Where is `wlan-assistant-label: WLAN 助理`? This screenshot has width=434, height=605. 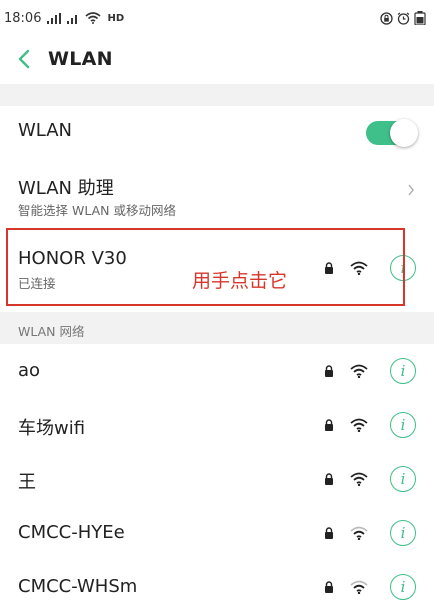 wlan-assistant-label: WLAN 助理 is located at coordinates (66, 188).